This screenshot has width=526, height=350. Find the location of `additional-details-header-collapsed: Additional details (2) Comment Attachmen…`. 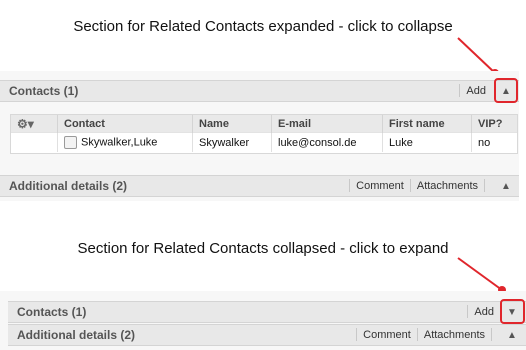

additional-details-header-collapsed: Additional details (2) Comment Attachmen… is located at coordinates (267, 335).